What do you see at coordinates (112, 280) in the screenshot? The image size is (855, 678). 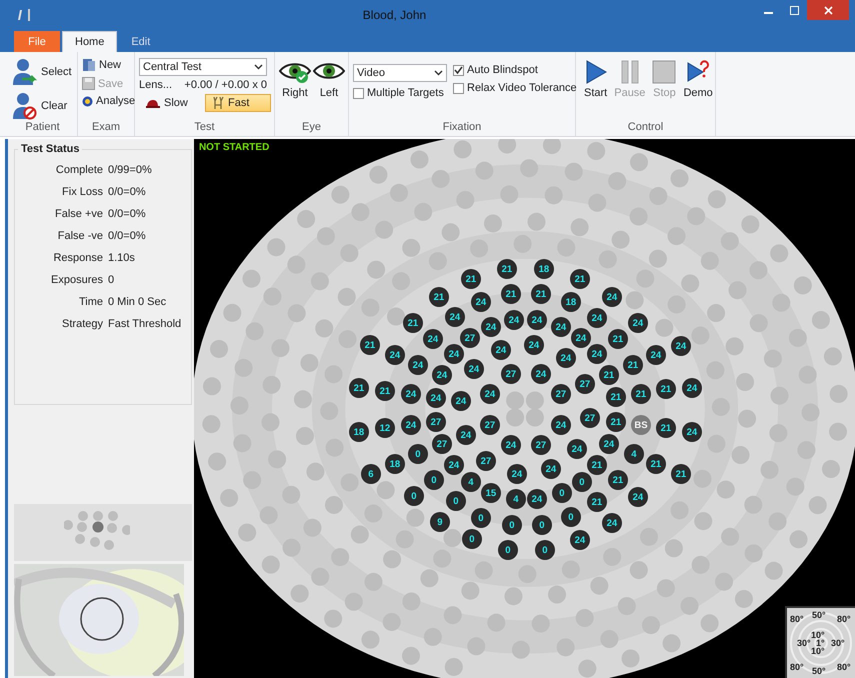 I see `status-value: 0` at bounding box center [112, 280].